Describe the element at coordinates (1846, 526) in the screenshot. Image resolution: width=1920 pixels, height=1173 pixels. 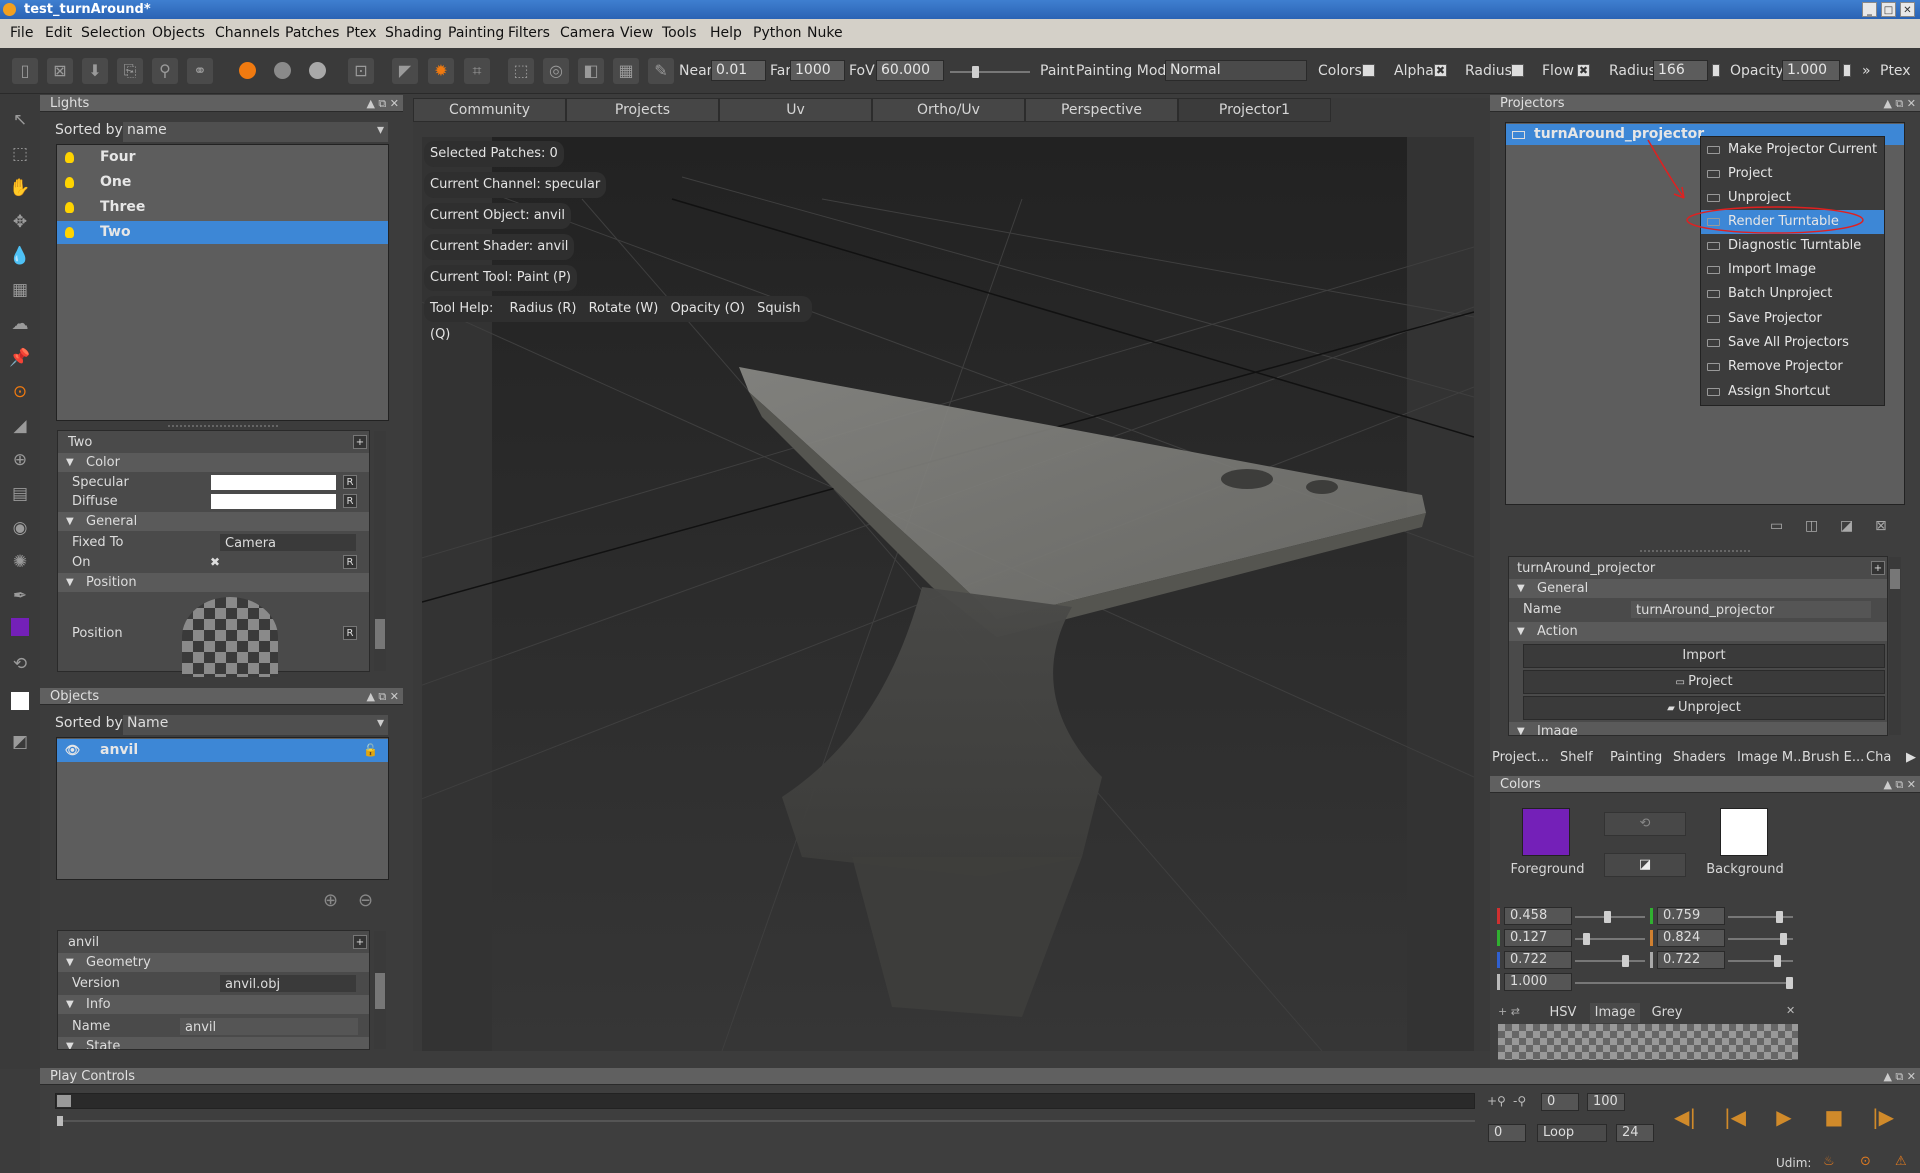
I see `projector-capture-icon: ◪` at that location.